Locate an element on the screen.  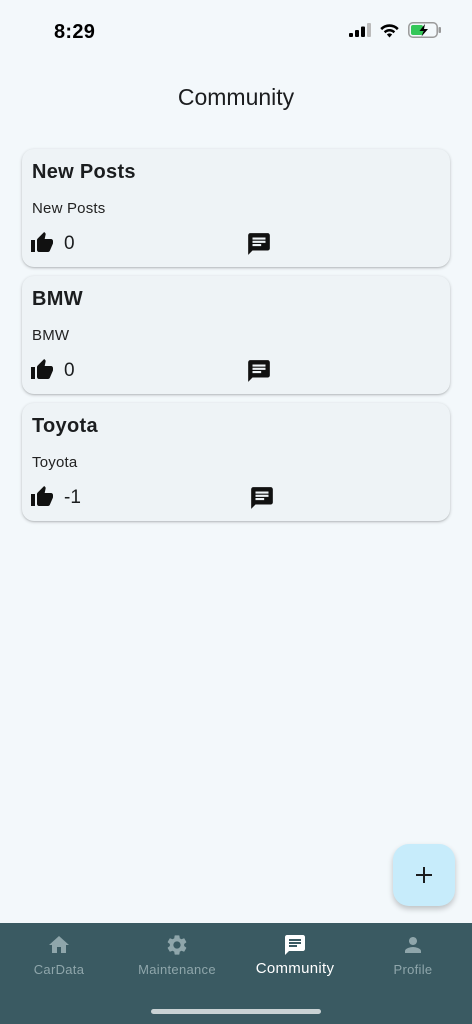
chat-icon is located at coordinates (295, 945).